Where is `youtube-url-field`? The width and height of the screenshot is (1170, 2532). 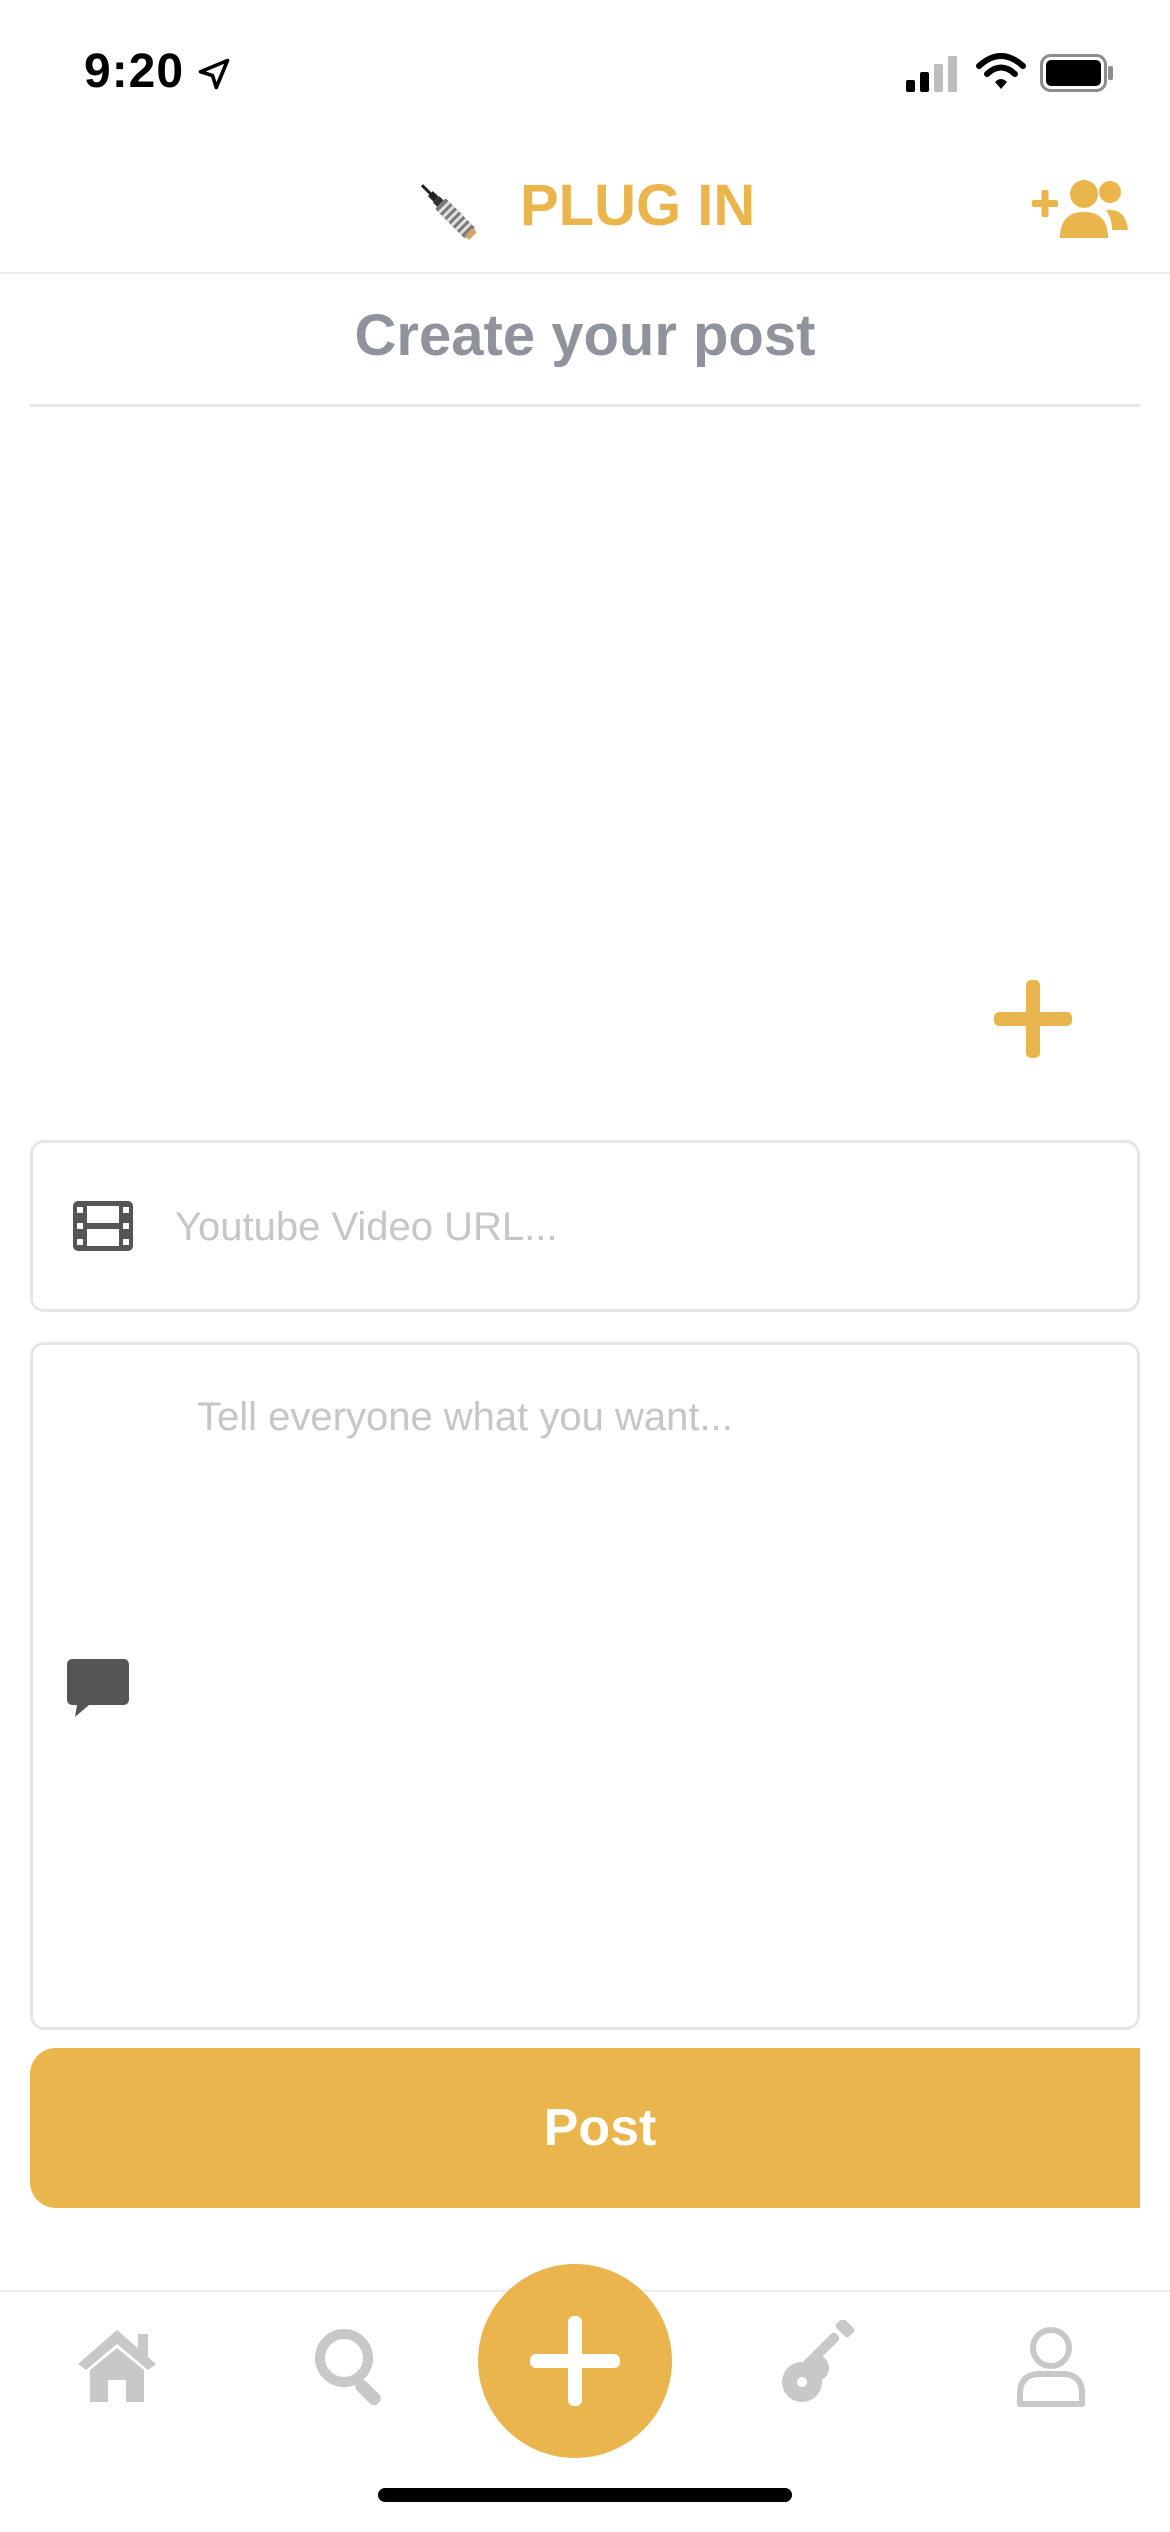
youtube-url-field is located at coordinates (585, 1226).